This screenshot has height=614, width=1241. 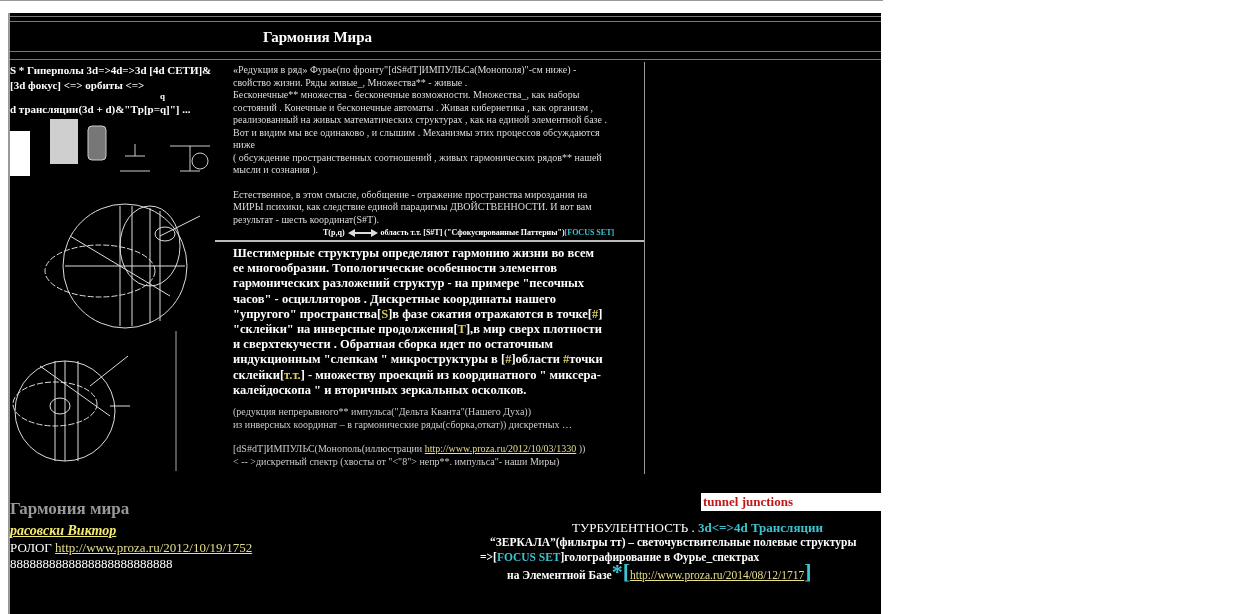 I want to click on section-heading: Гармония мира, so click(x=70, y=509).